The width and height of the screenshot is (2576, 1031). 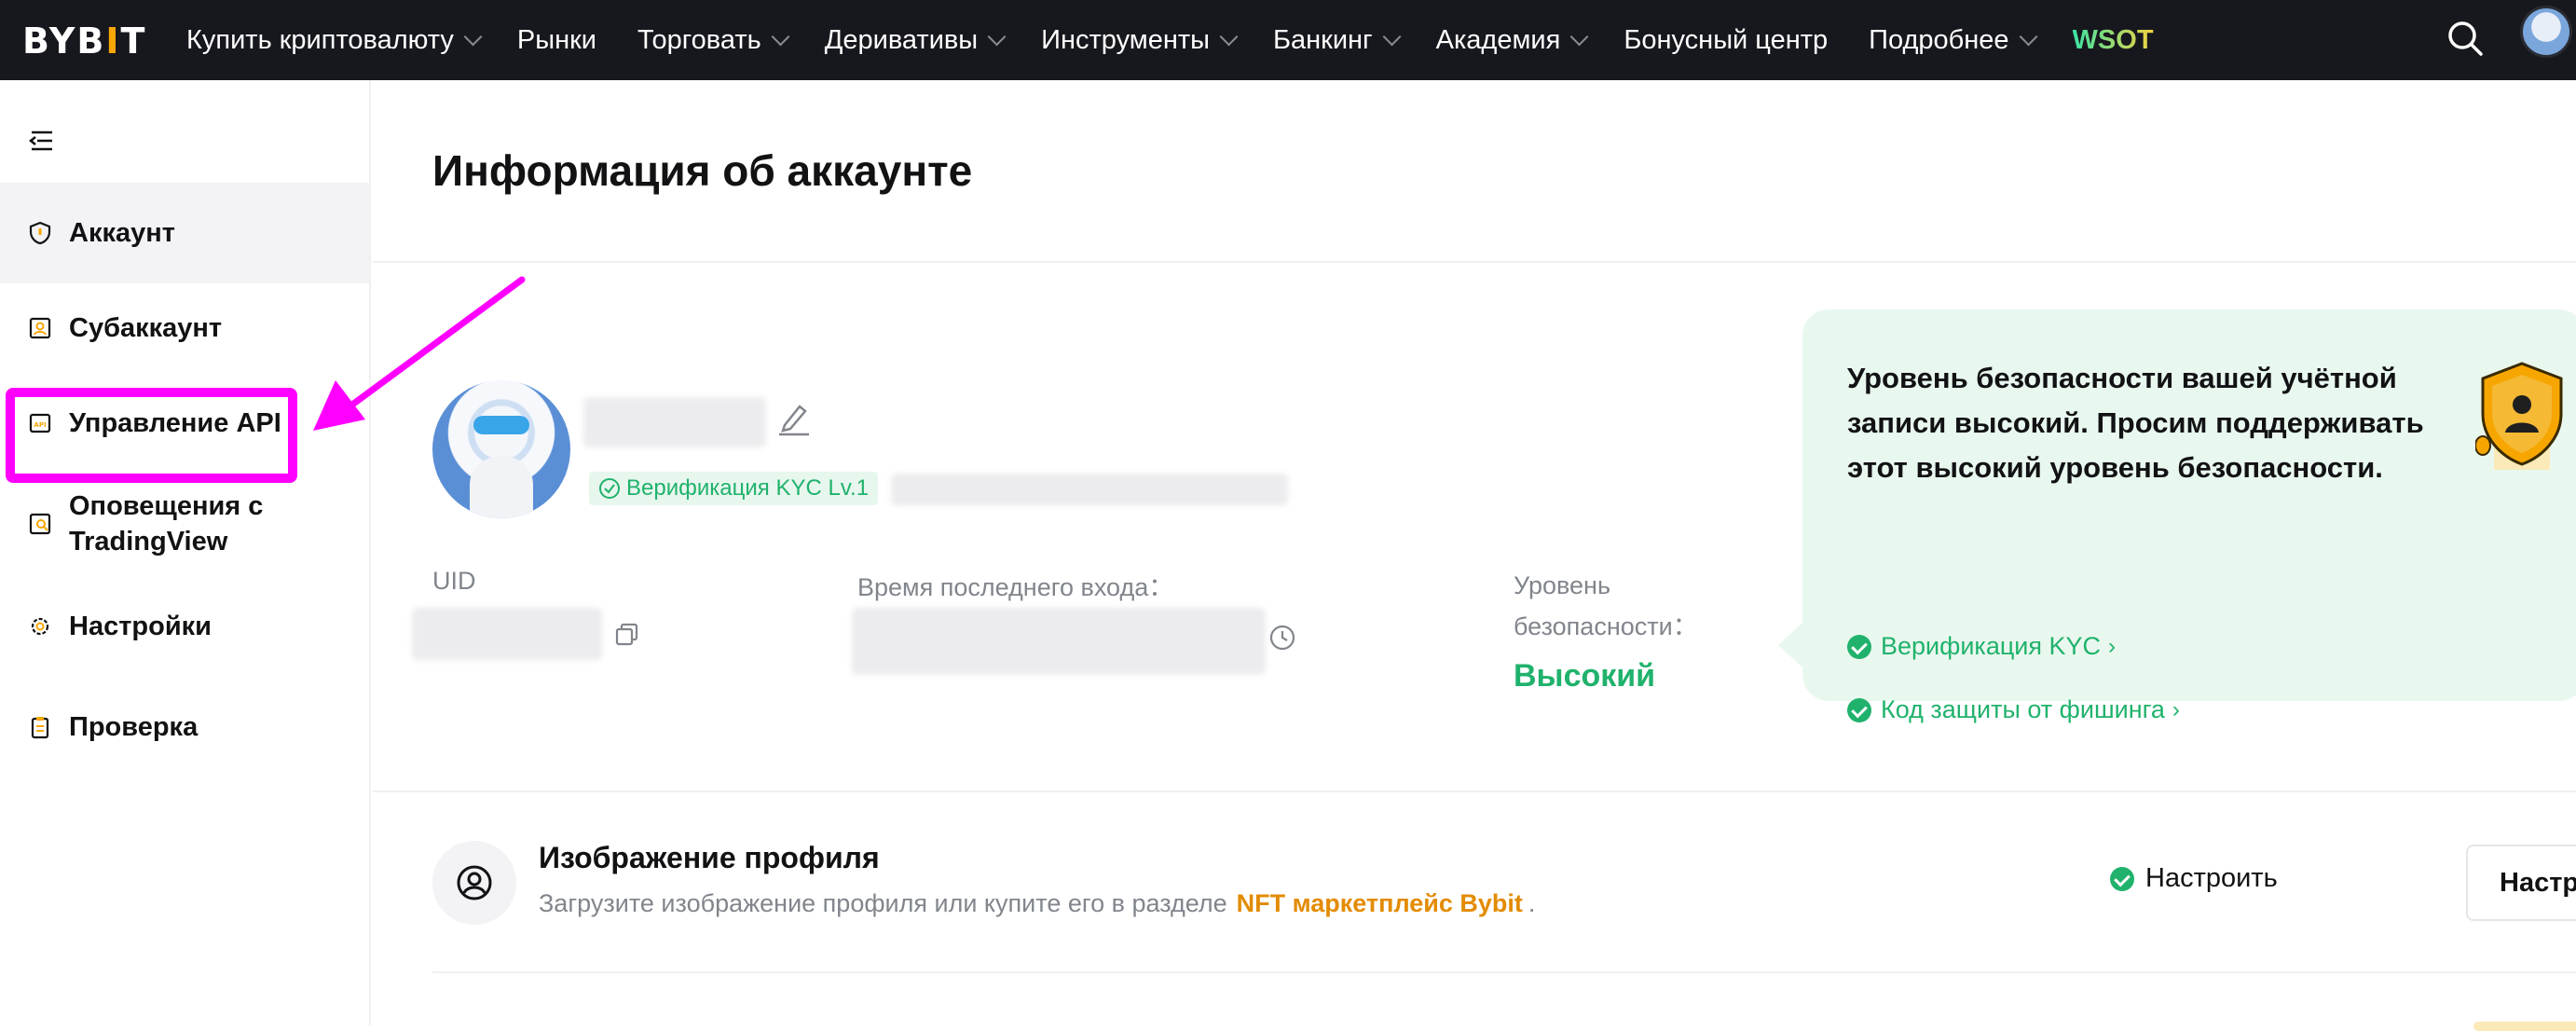 What do you see at coordinates (2013, 710) in the screenshot?
I see `anti-phishing-link: Код защиты от фишинга ›` at bounding box center [2013, 710].